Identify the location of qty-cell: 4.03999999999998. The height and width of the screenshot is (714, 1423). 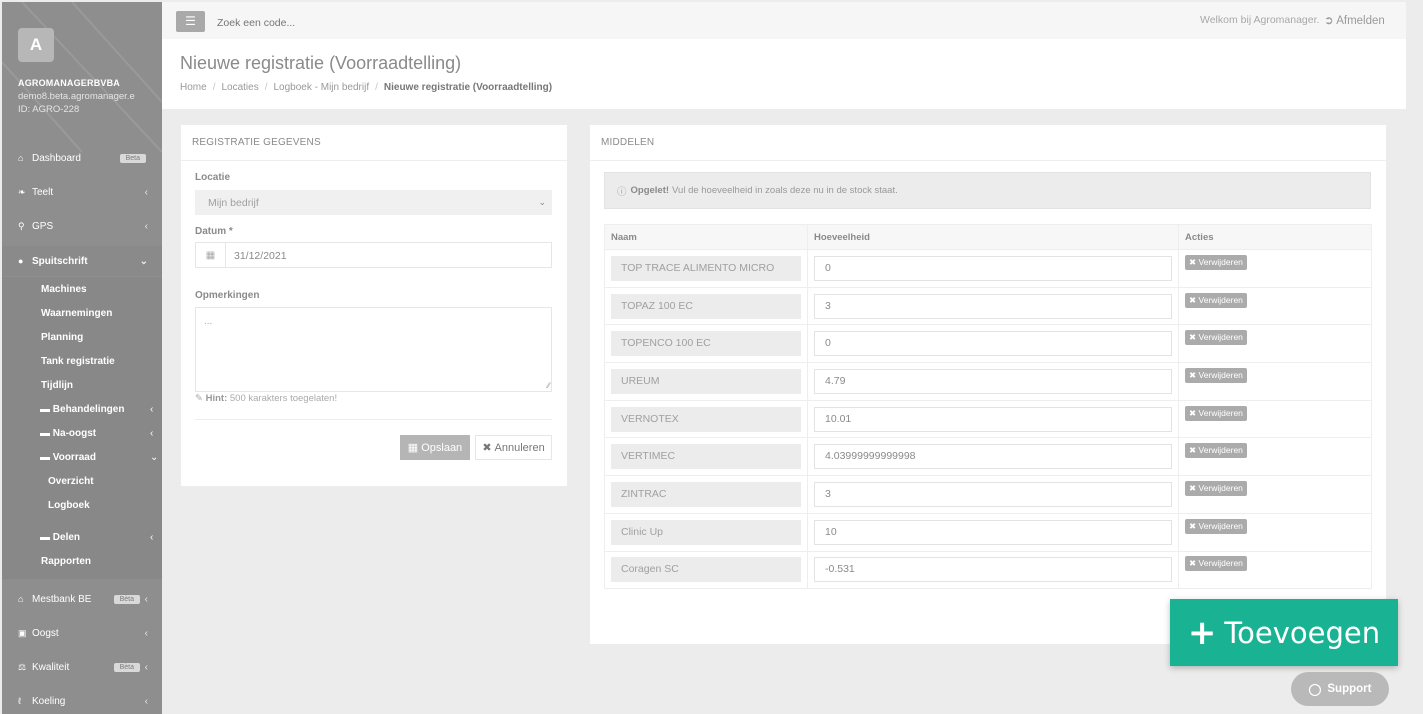
(993, 457).